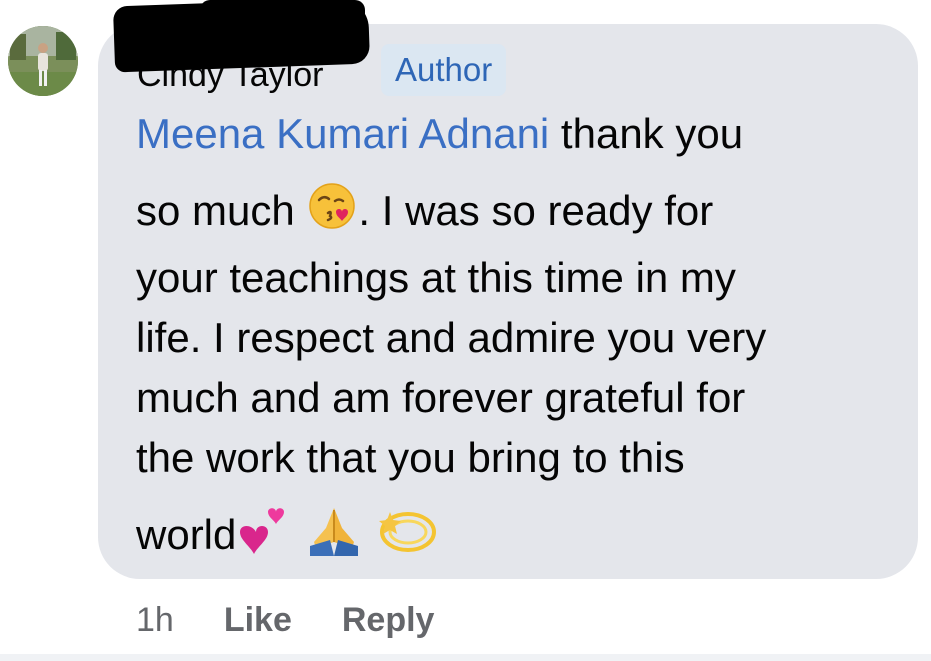 The height and width of the screenshot is (661, 931). What do you see at coordinates (465, 657) in the screenshot?
I see `bottom-divider` at bounding box center [465, 657].